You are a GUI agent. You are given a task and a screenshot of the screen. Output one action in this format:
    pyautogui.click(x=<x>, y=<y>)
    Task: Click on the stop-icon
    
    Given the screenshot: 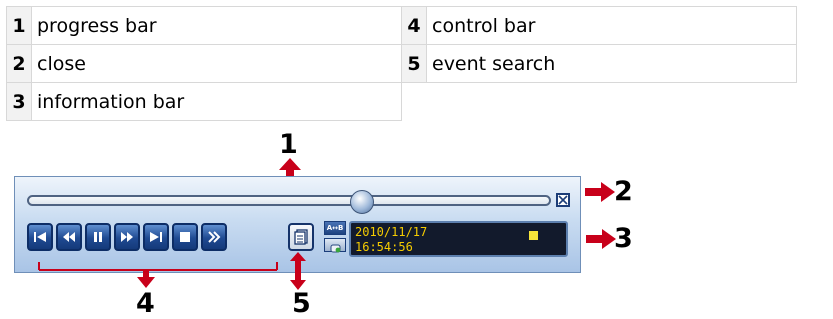 What is the action you would take?
    pyautogui.click(x=185, y=237)
    